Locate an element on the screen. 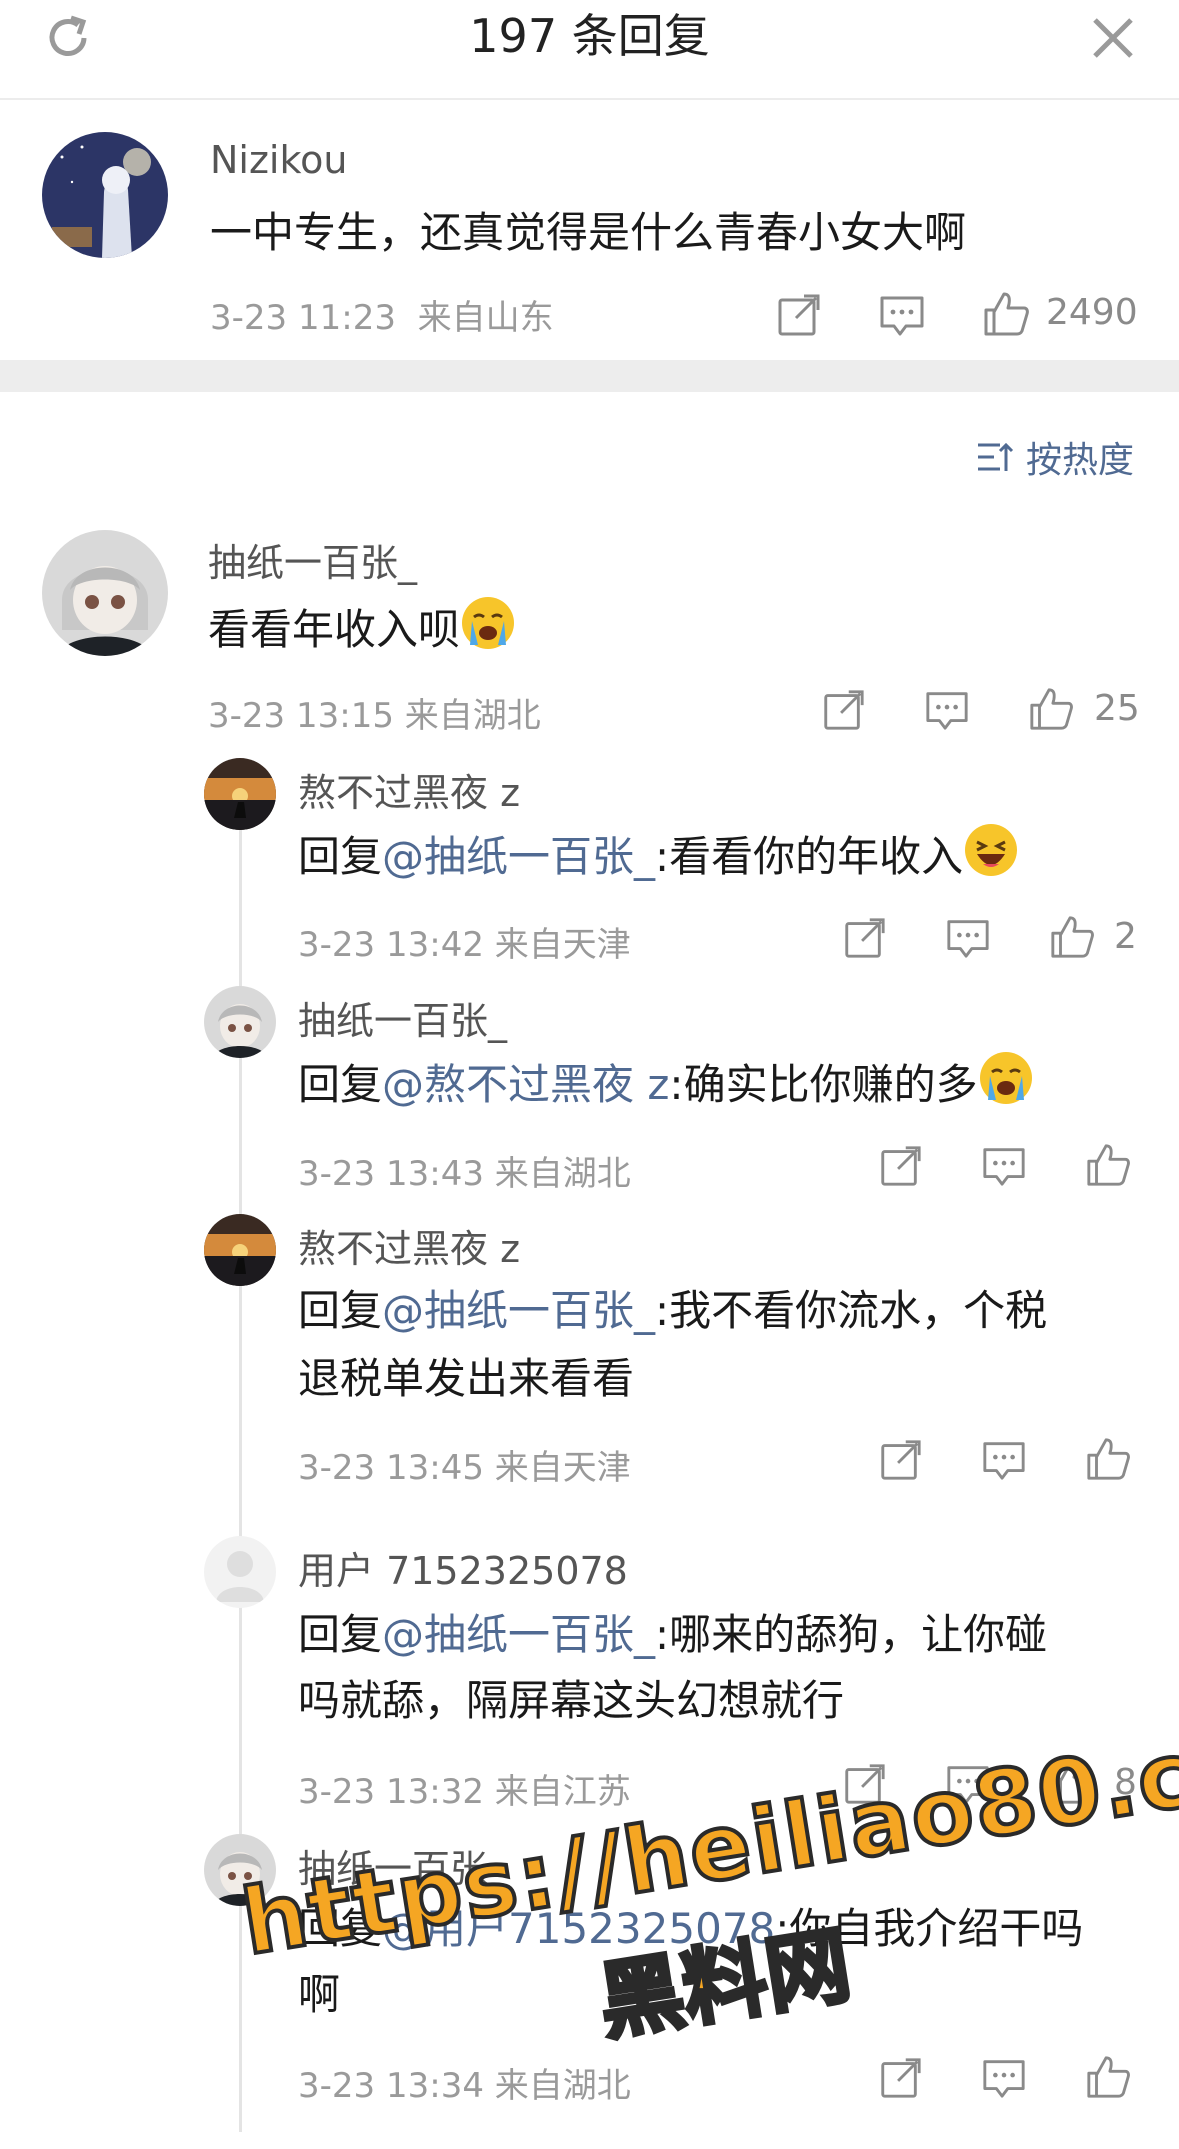  comment-meta: 3-23 11:23 来自山东 is located at coordinates (382, 314).